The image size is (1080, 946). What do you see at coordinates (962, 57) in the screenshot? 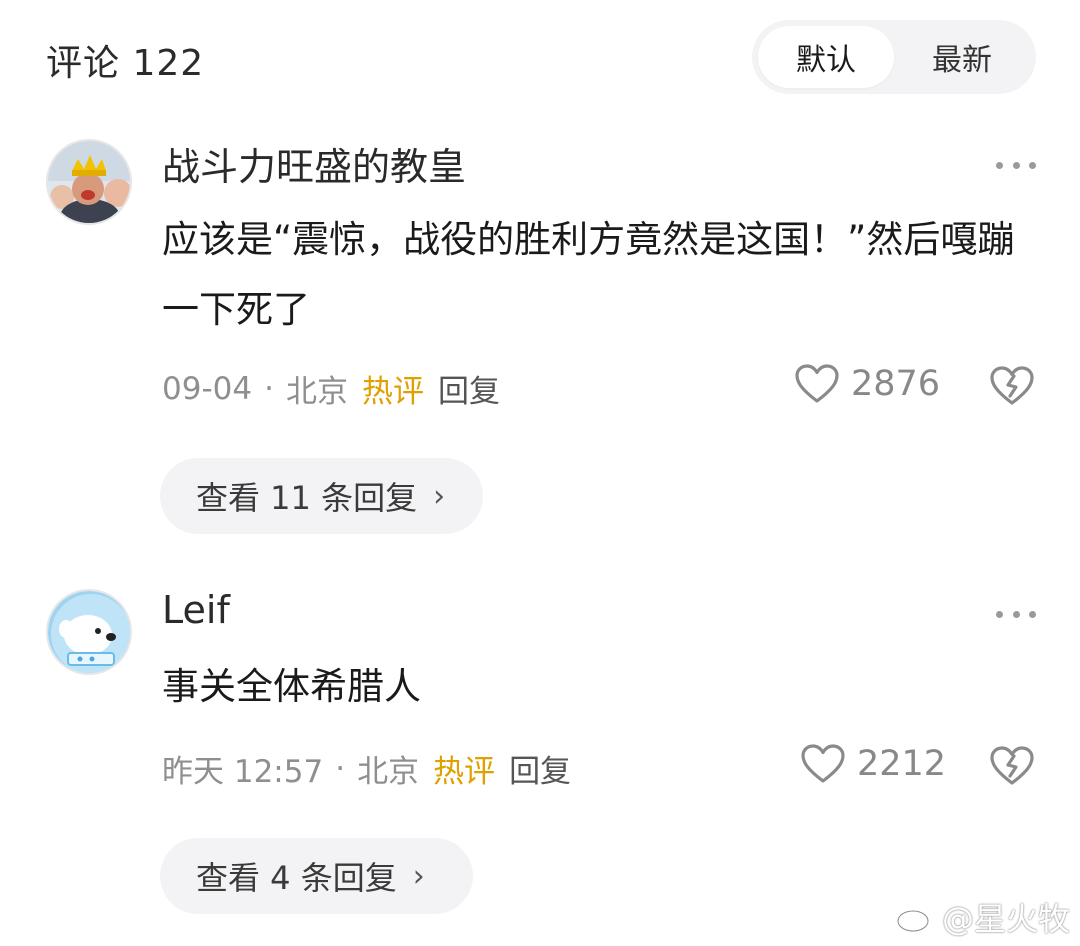
I see `sort-latest-tab: 最新` at bounding box center [962, 57].